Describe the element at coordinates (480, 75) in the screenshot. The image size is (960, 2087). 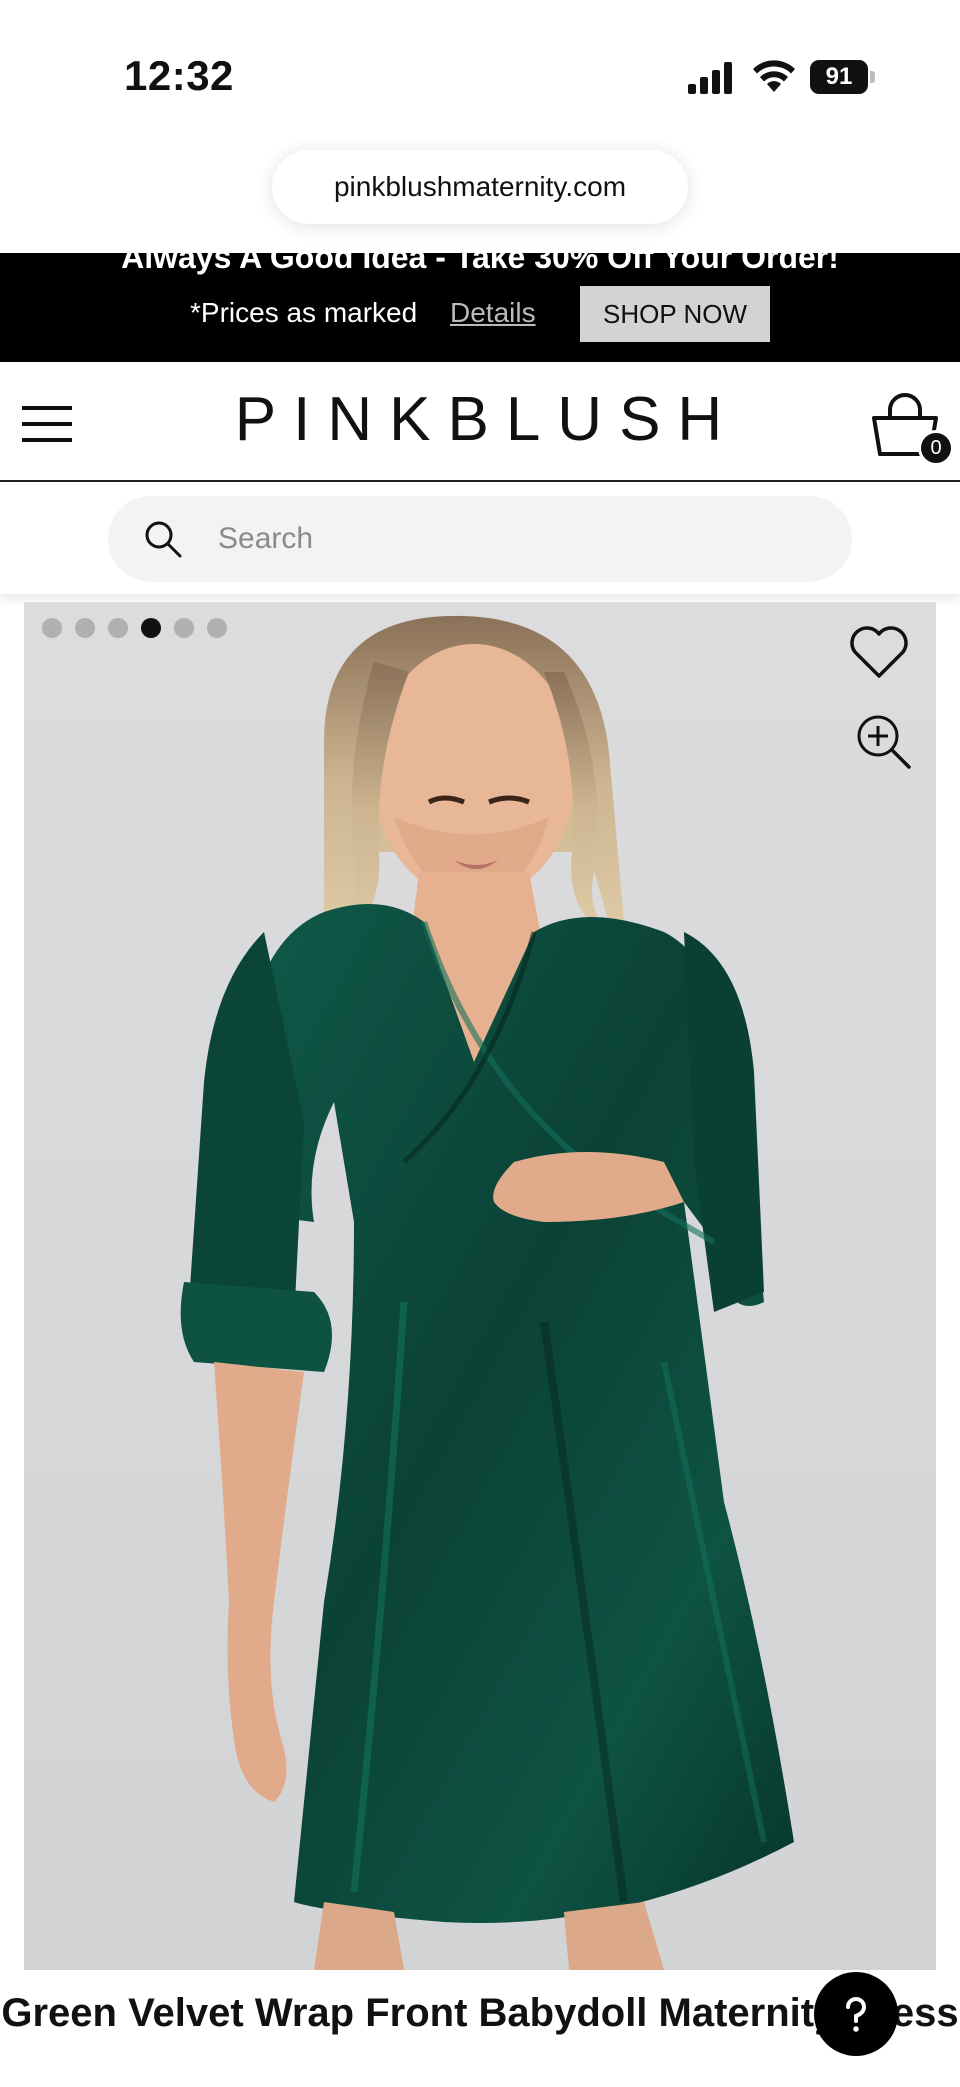
I see `status-bar: 12:32 91` at that location.